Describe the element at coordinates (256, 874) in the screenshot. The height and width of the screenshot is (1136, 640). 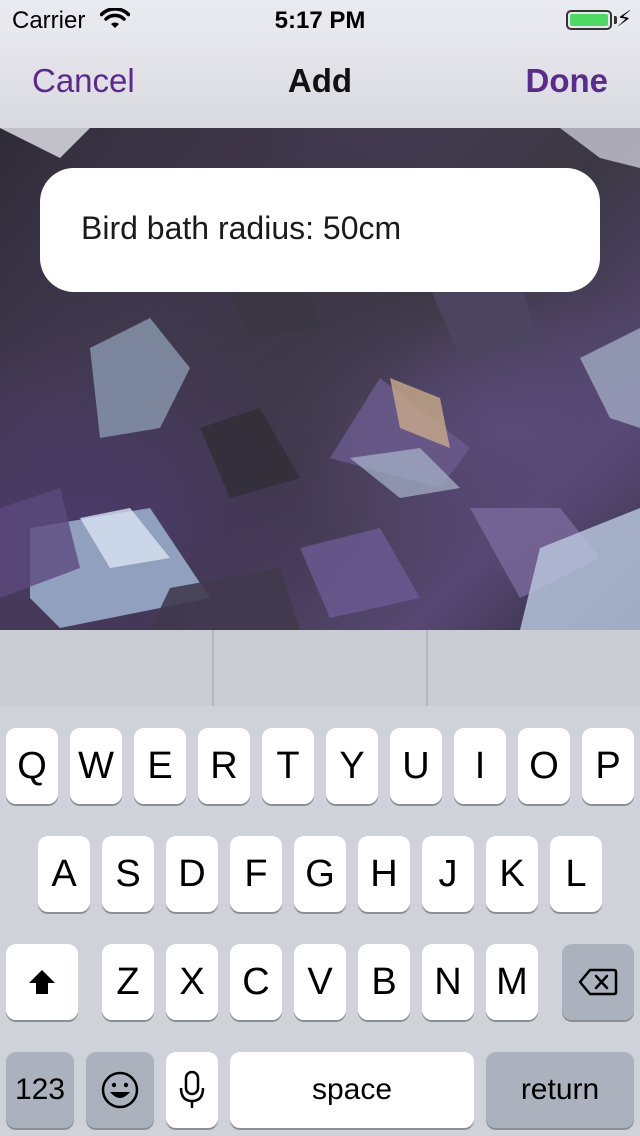
I see `key-f: F` at that location.